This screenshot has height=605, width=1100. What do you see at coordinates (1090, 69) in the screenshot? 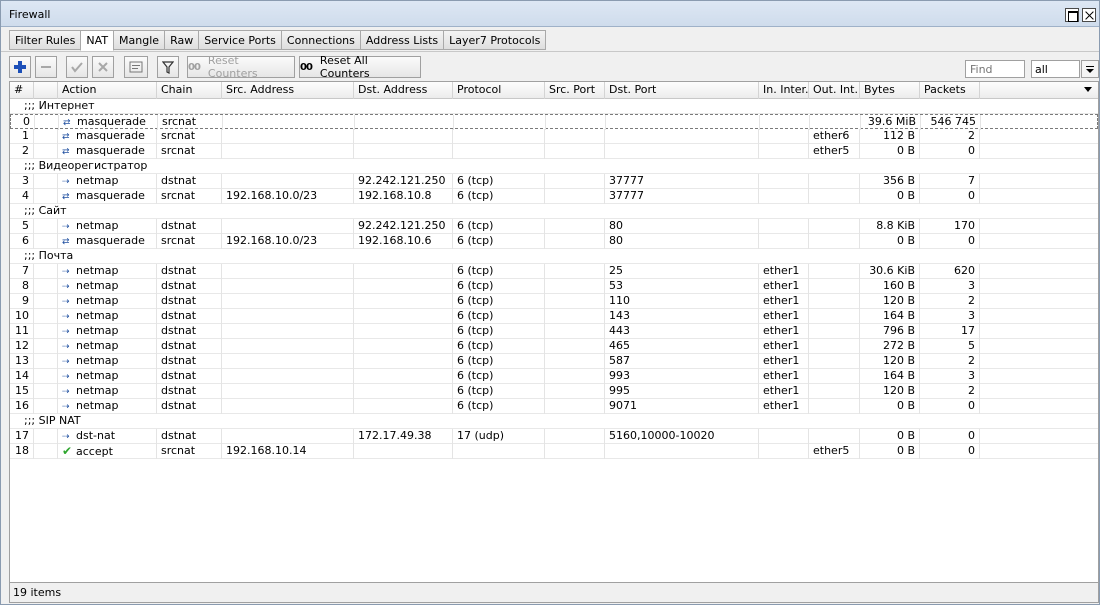
I see `filter-dropdown-button` at bounding box center [1090, 69].